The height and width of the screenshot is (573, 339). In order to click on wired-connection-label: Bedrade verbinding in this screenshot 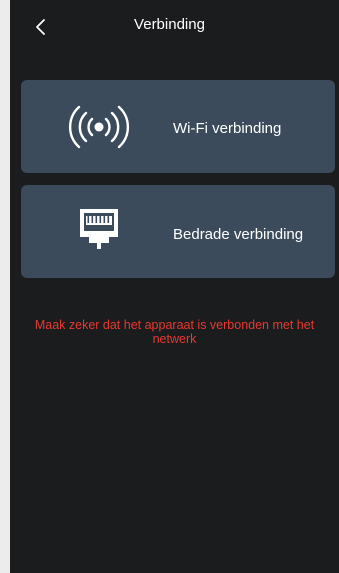, I will do `click(238, 234)`.